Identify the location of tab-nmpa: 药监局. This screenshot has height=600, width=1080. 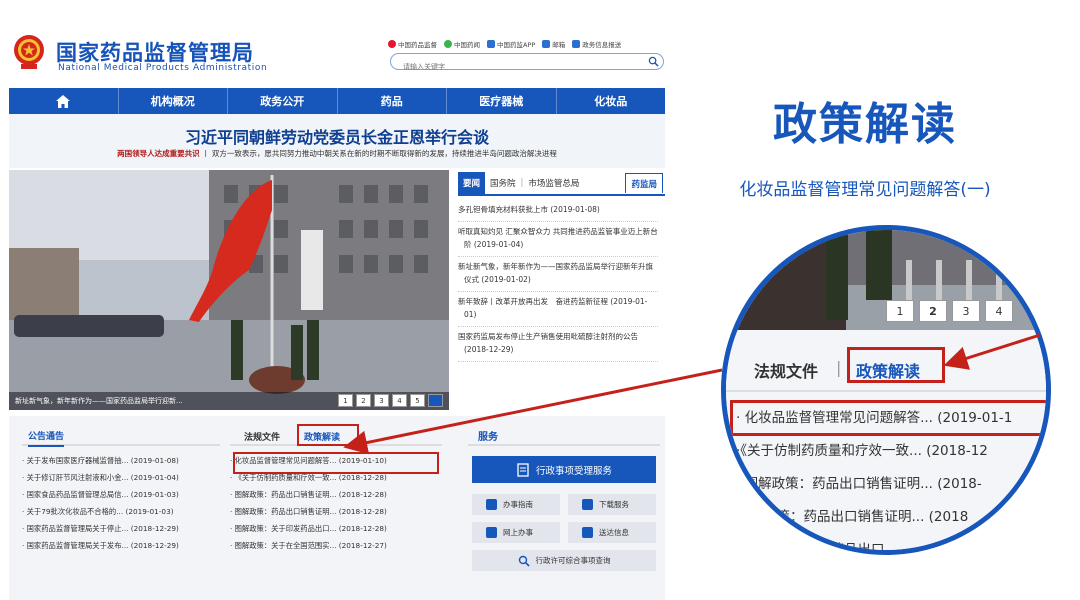
(644, 183).